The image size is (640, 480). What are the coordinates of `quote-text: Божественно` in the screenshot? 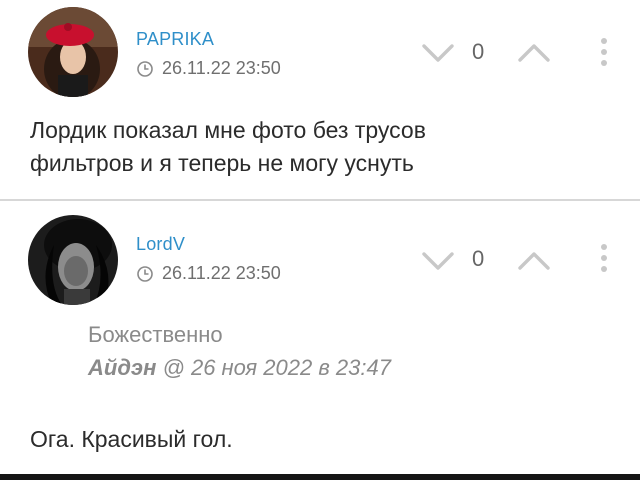 It's located at (155, 334).